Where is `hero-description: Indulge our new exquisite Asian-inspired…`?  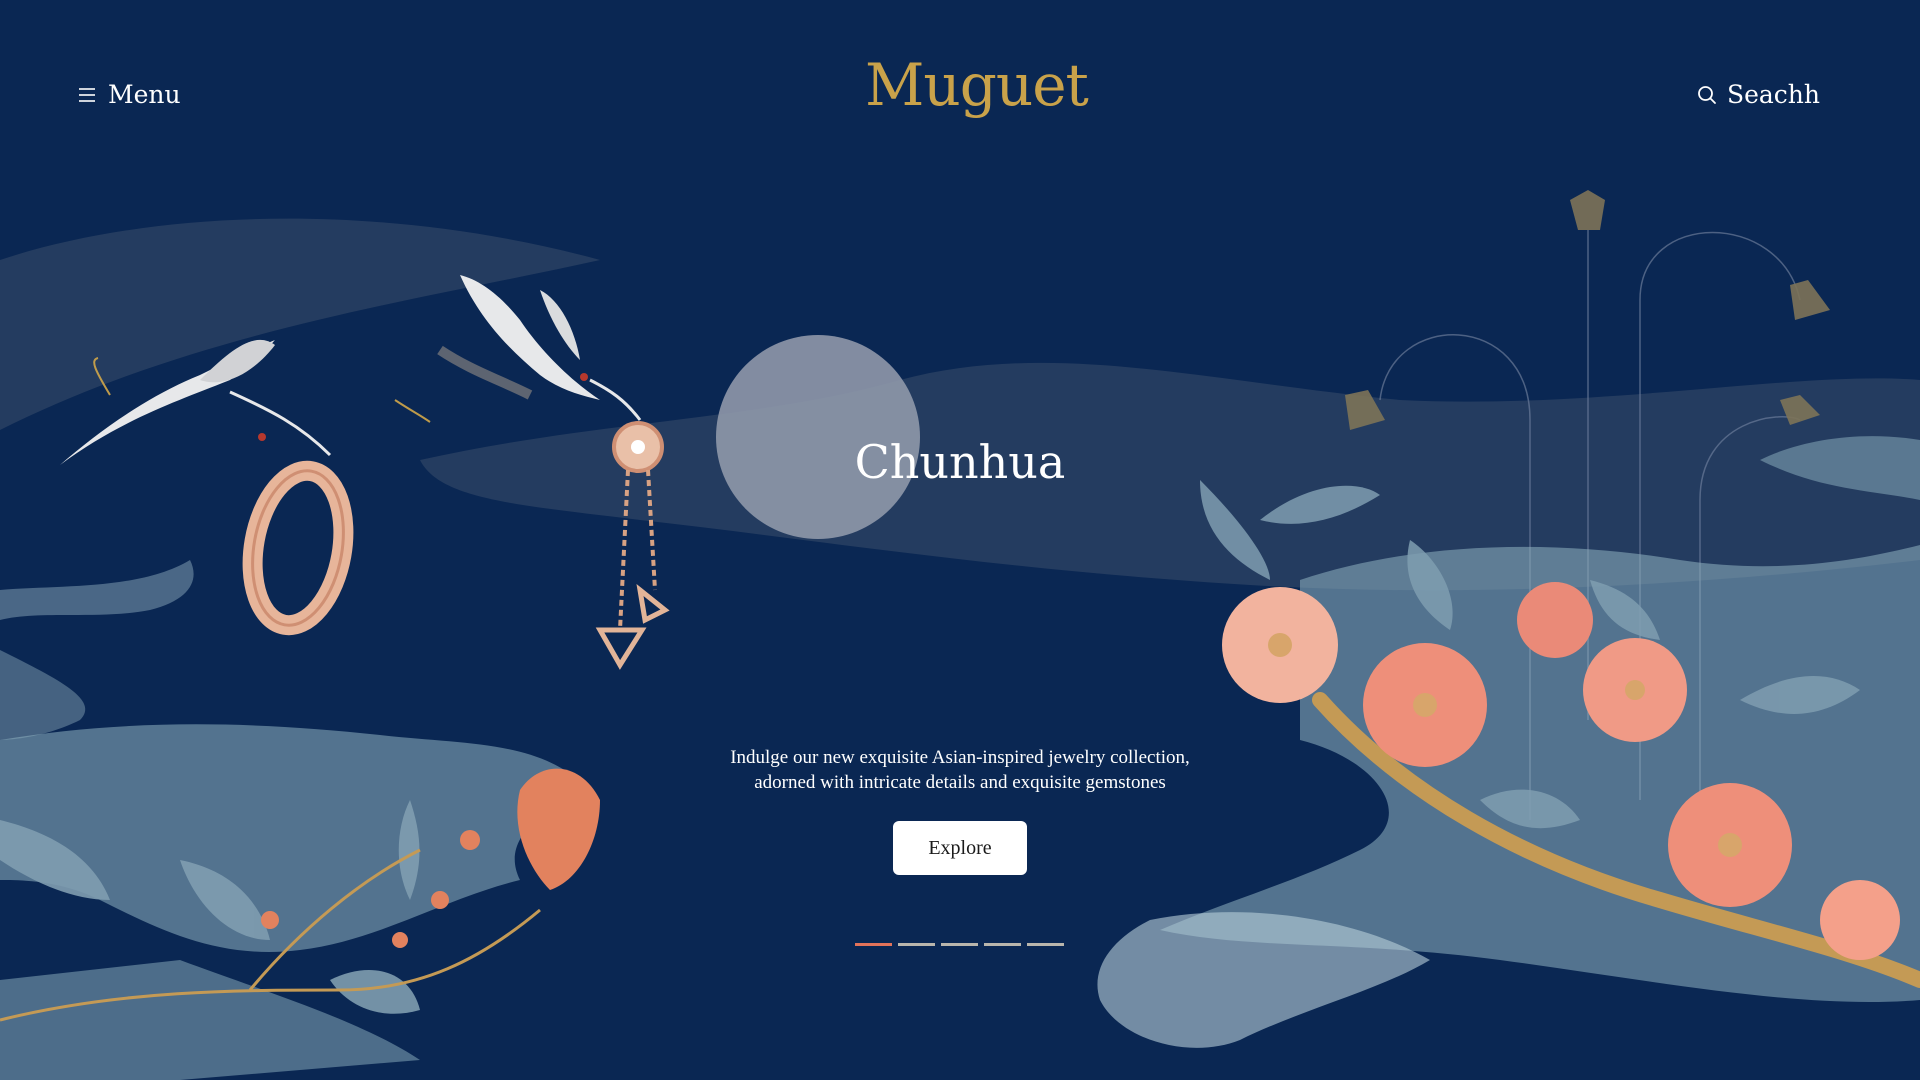
hero-description: Indulge our new exquisite Asian-inspired… is located at coordinates (960, 770).